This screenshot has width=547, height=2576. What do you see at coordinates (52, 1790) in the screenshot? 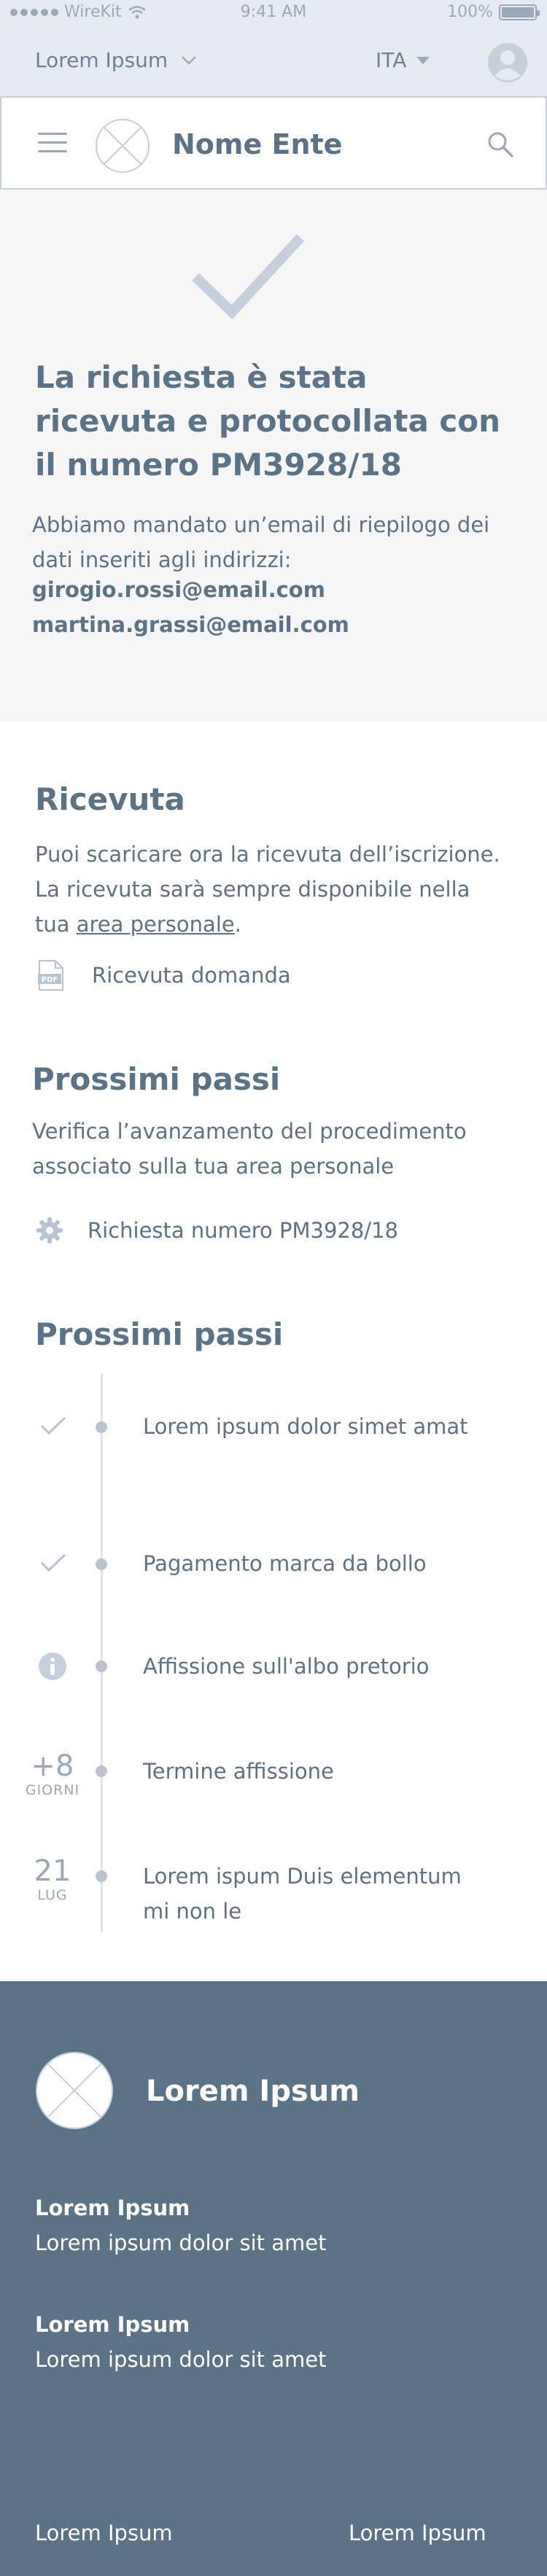
I see `days-unit: GIORNI` at bounding box center [52, 1790].